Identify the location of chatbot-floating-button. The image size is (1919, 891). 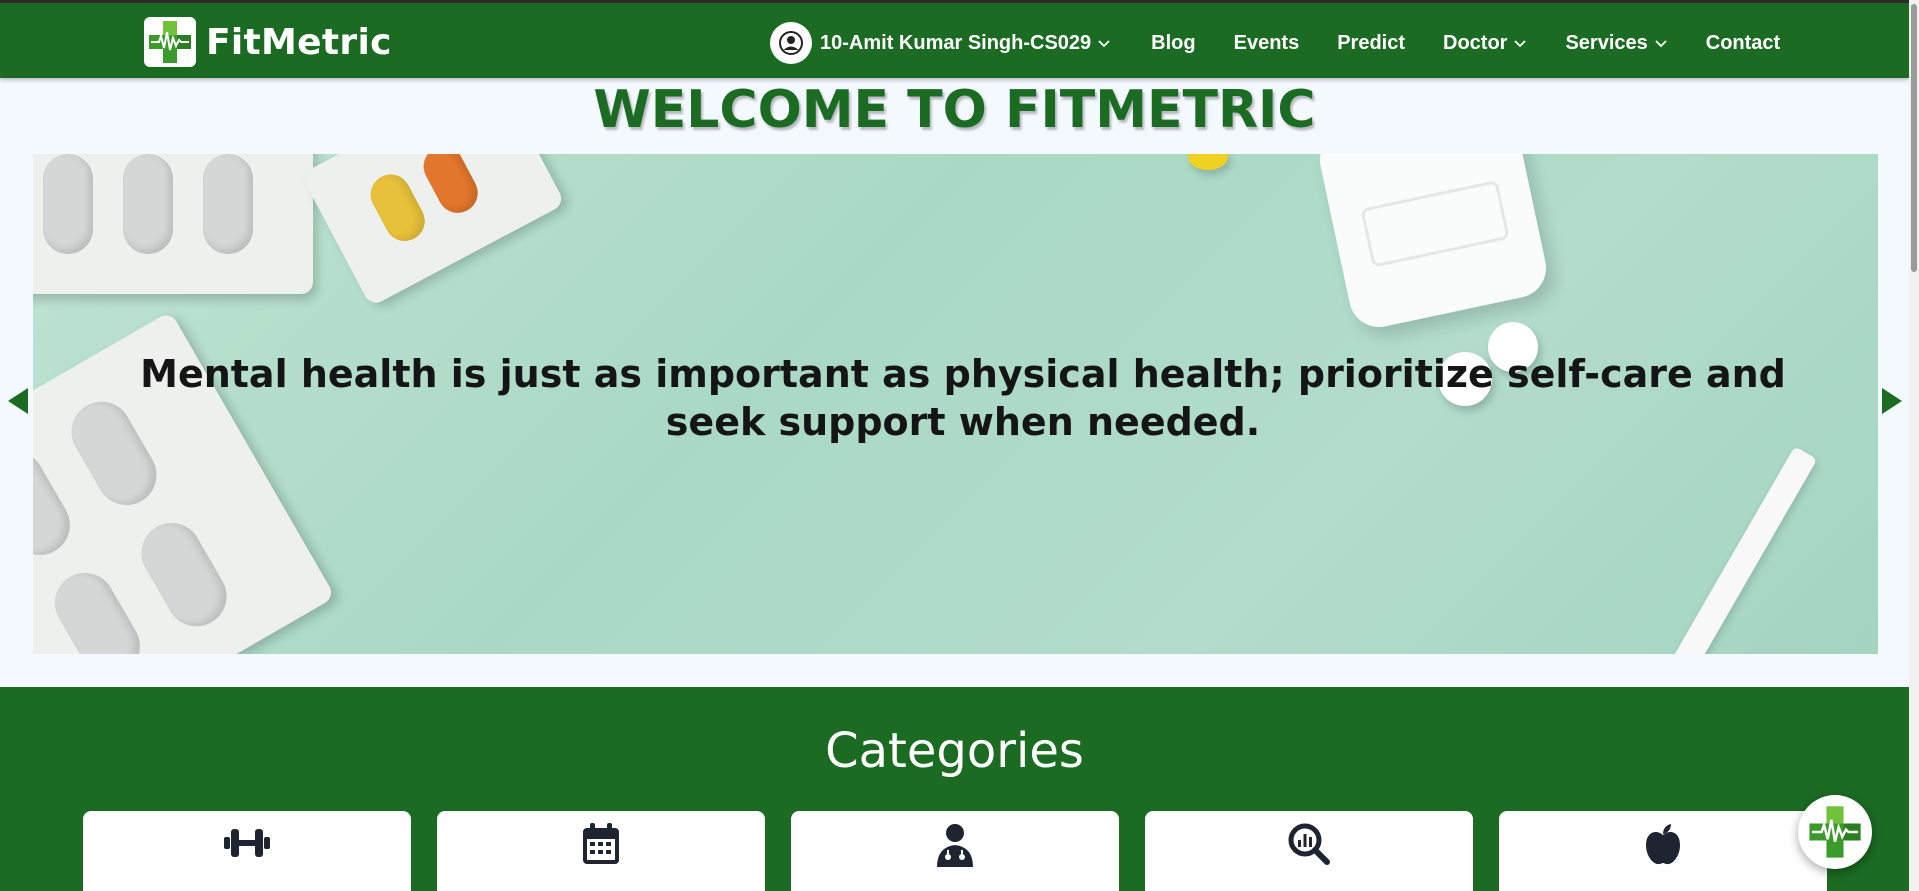
(1835, 832).